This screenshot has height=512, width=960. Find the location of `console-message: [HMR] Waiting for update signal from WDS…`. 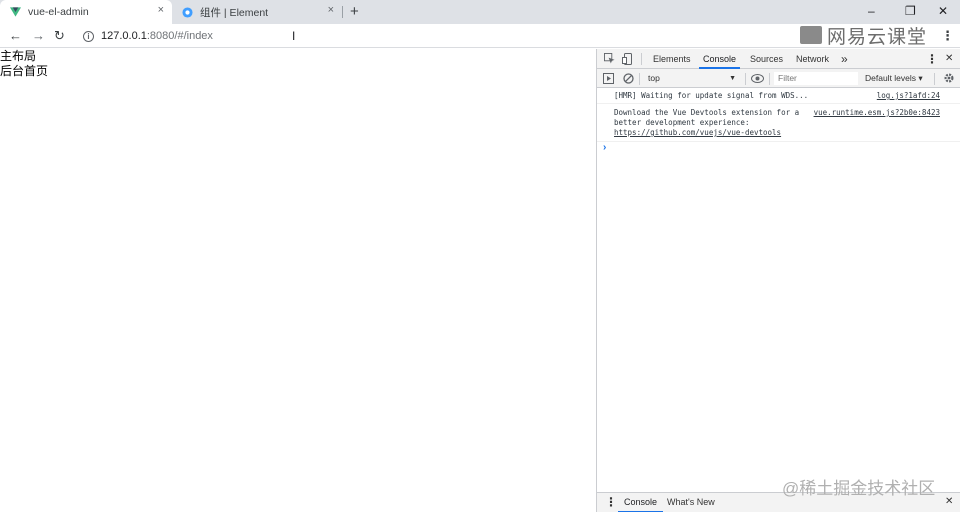

console-message: [HMR] Waiting for update signal from WDS… is located at coordinates (778, 96).